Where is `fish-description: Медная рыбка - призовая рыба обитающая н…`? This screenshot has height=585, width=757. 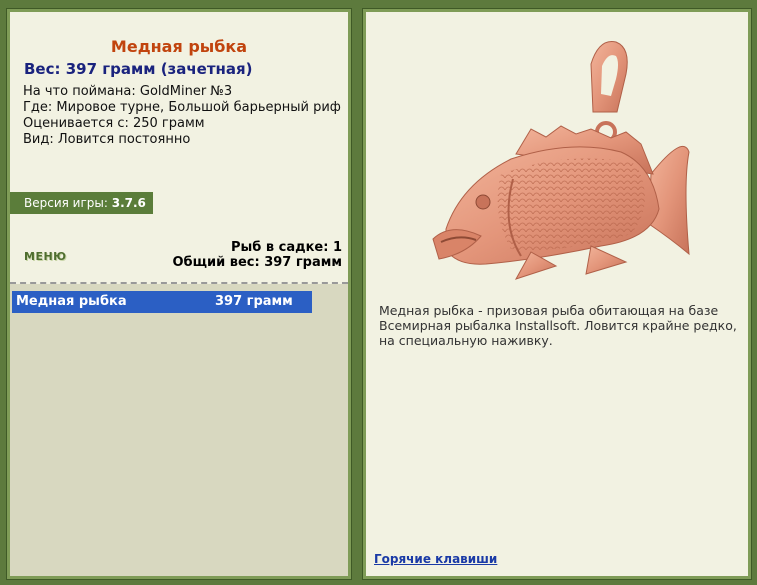 fish-description: Медная рыбка - призовая рыба обитающая н… is located at coordinates (558, 325).